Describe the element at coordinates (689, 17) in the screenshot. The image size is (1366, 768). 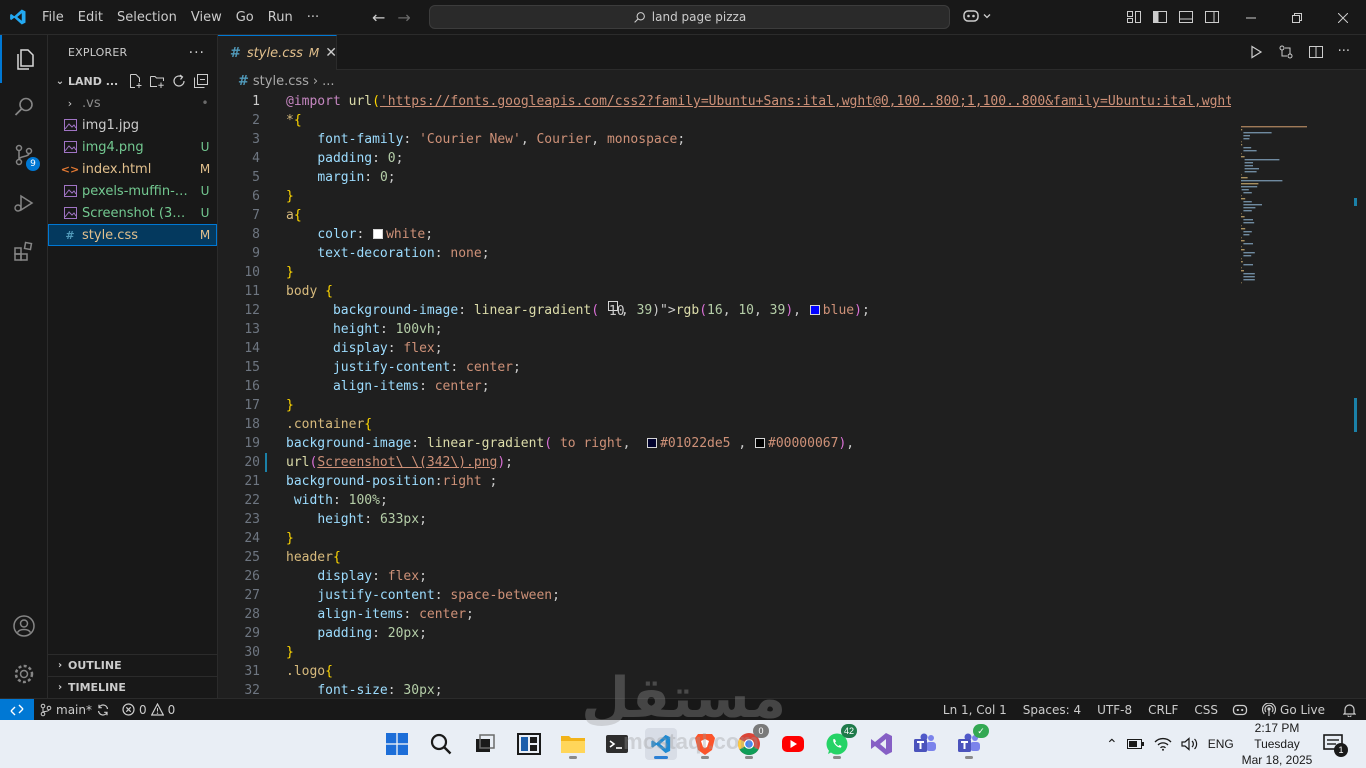
I see `command-center-search: land page pizza` at that location.